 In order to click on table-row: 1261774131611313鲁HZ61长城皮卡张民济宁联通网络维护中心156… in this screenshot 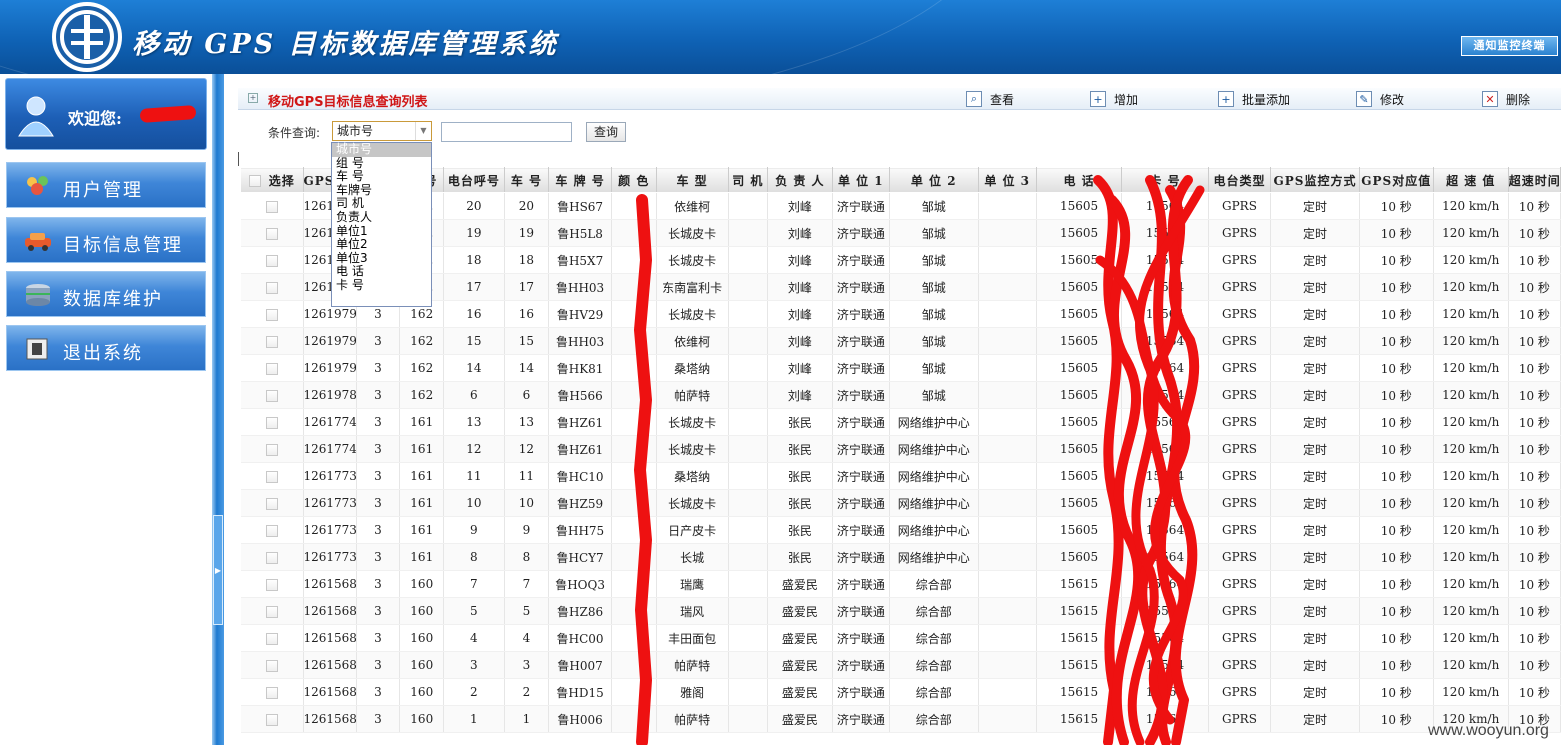, I will do `click(900, 422)`.